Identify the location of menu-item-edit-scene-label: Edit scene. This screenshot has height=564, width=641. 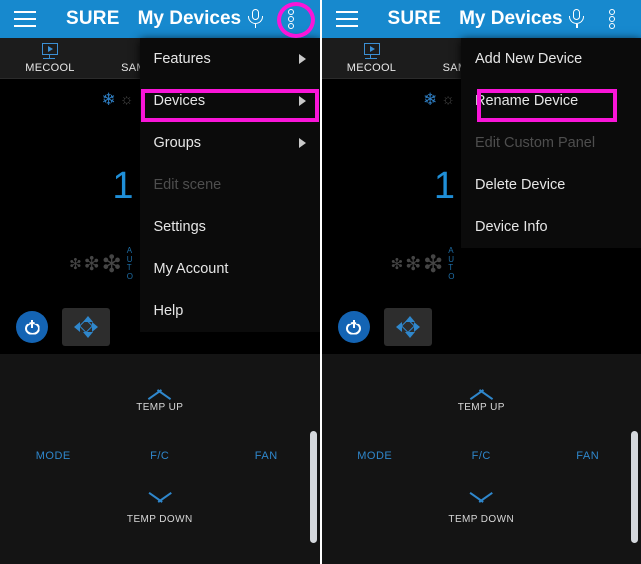
(187, 185).